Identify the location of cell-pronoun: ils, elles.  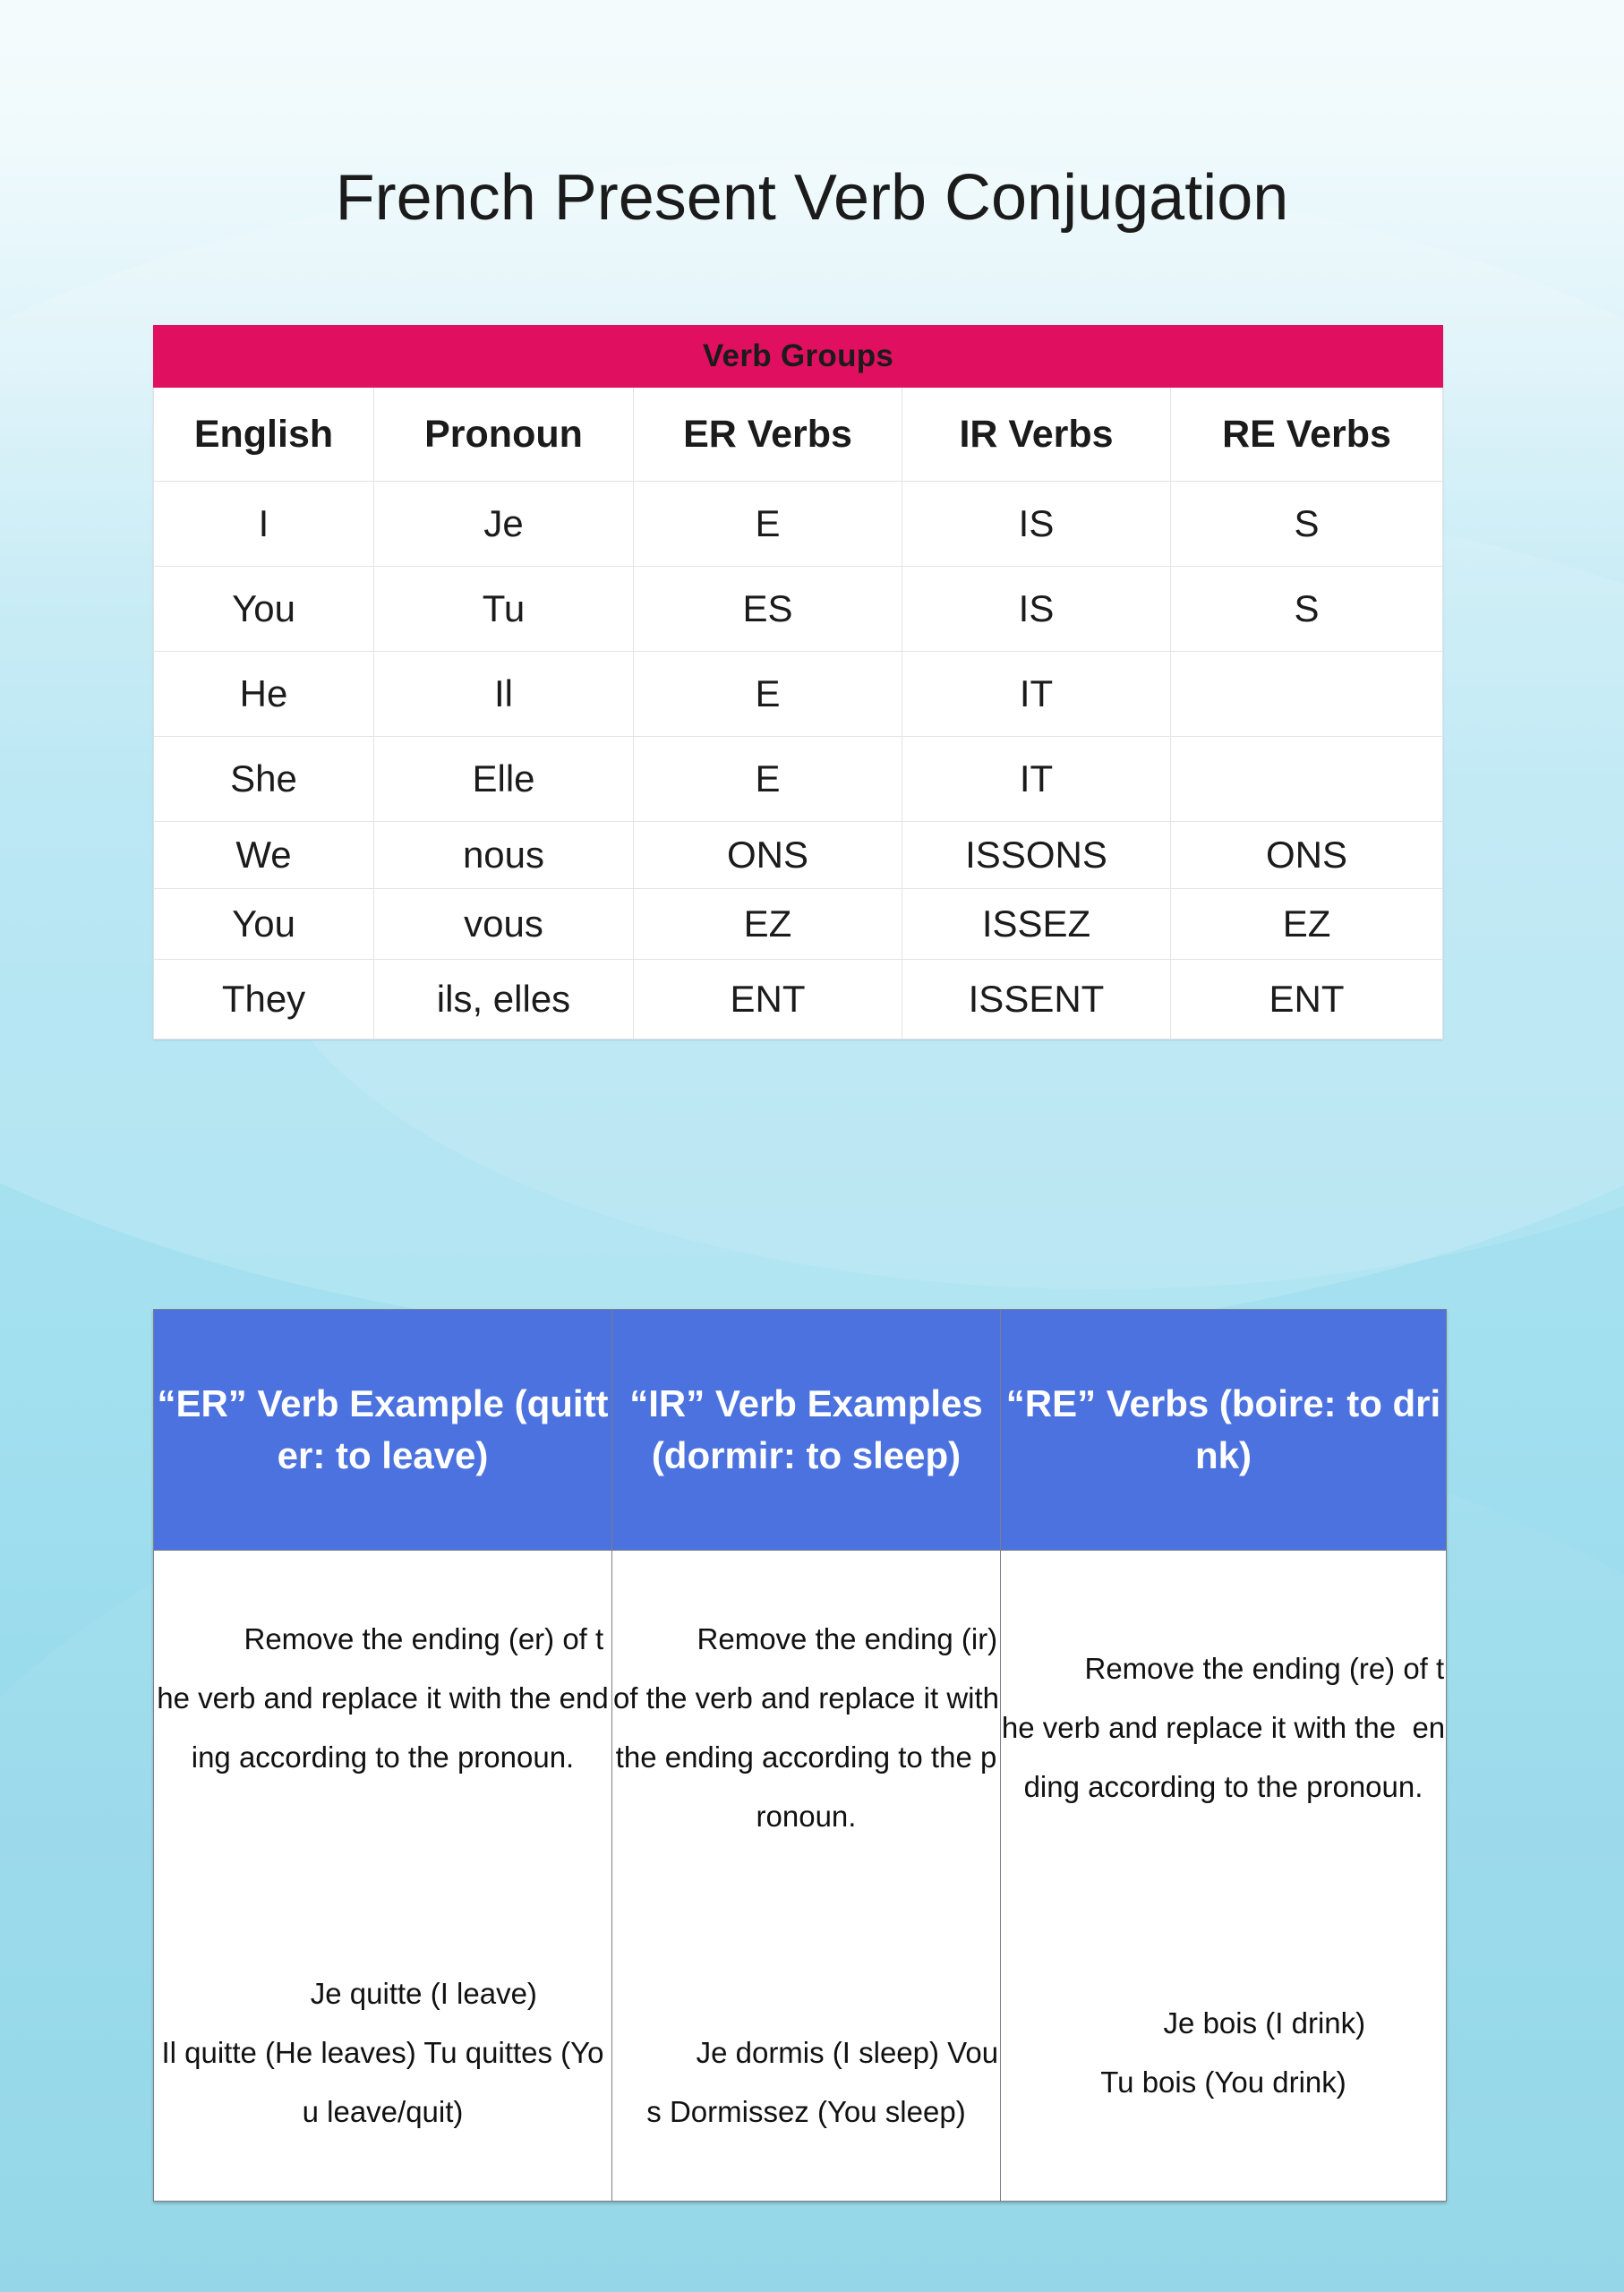
(503, 999).